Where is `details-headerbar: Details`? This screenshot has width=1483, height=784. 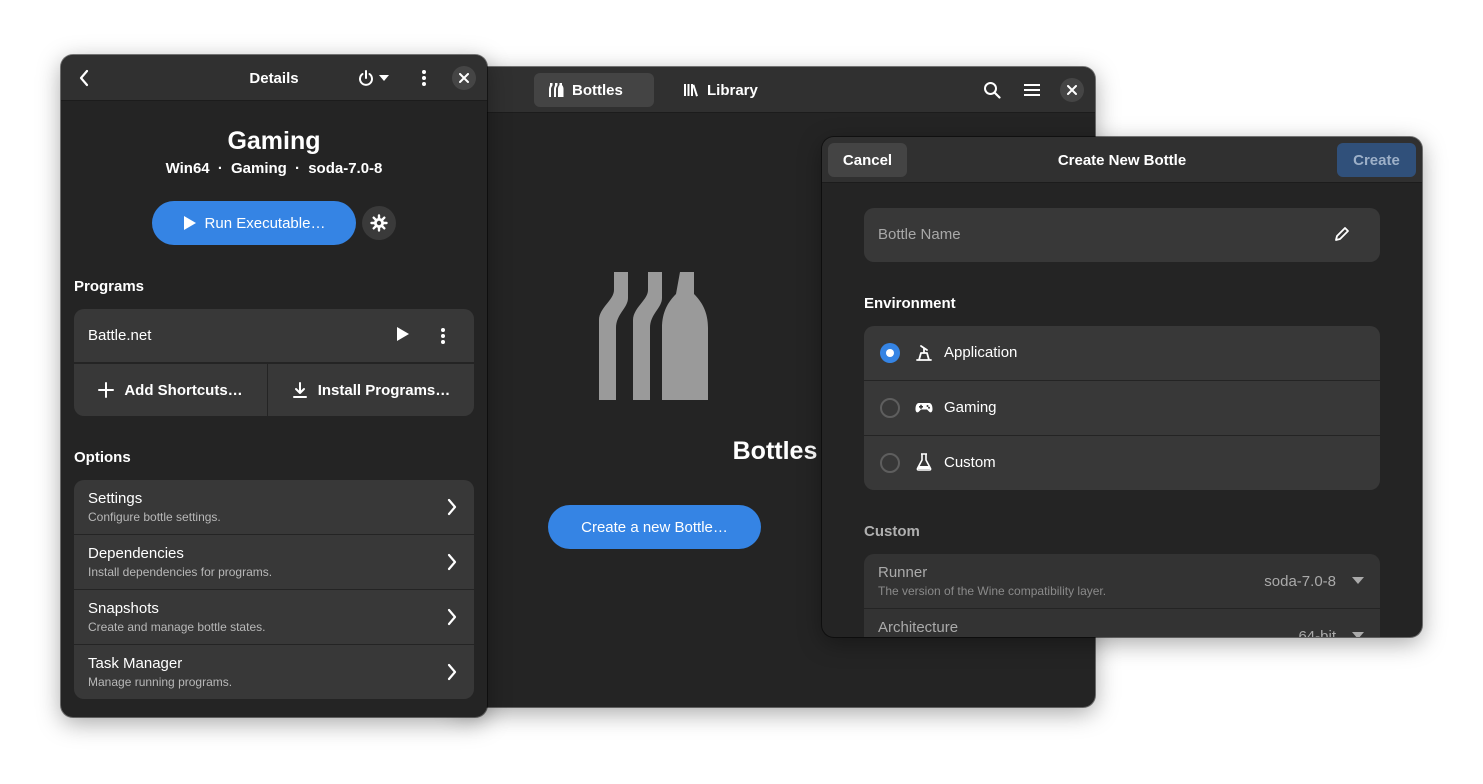
details-headerbar: Details is located at coordinates (274, 78).